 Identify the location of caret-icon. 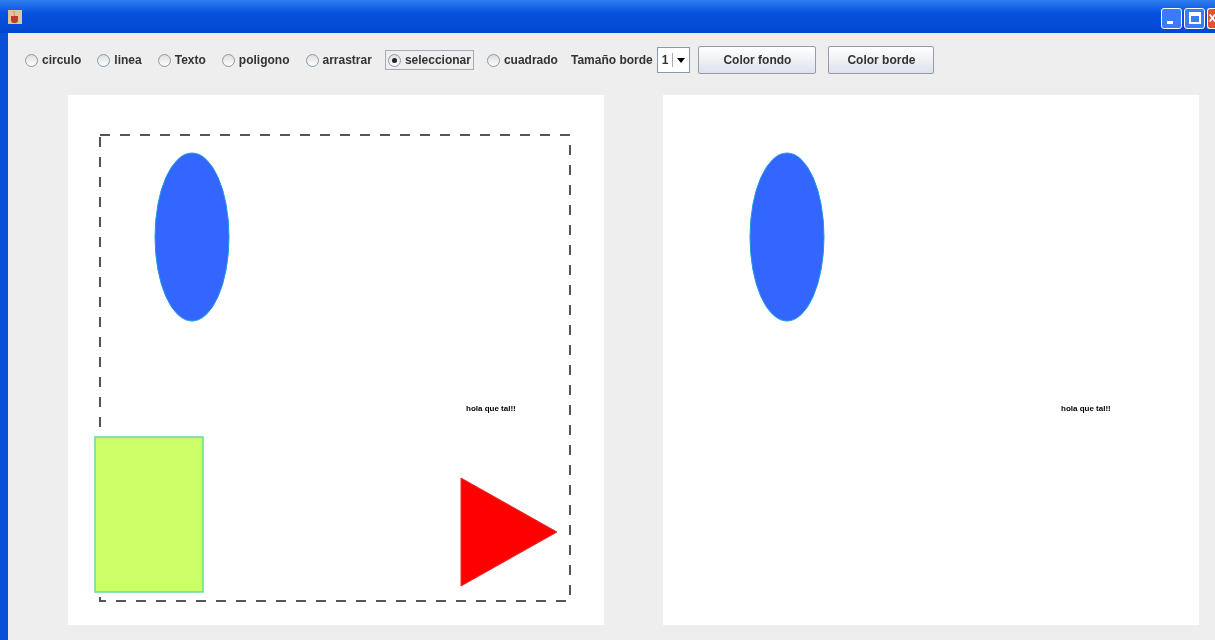
(681, 60).